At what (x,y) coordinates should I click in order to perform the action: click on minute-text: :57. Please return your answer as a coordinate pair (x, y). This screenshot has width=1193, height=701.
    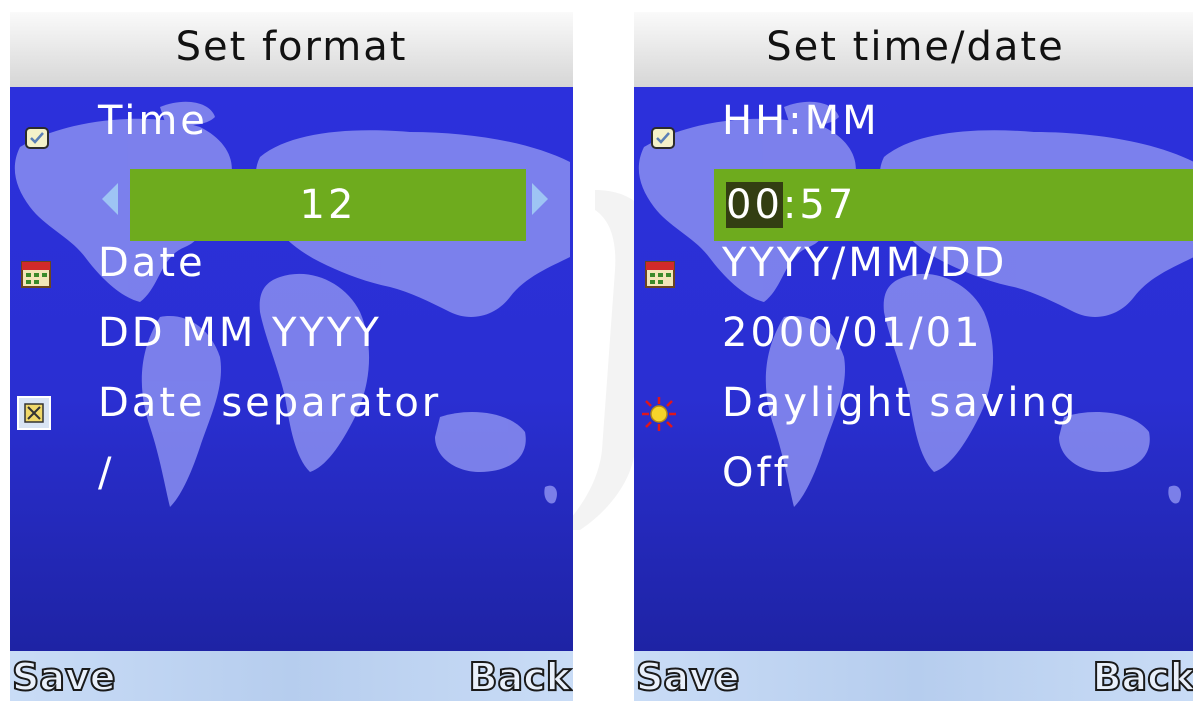
    Looking at the image, I should click on (819, 205).